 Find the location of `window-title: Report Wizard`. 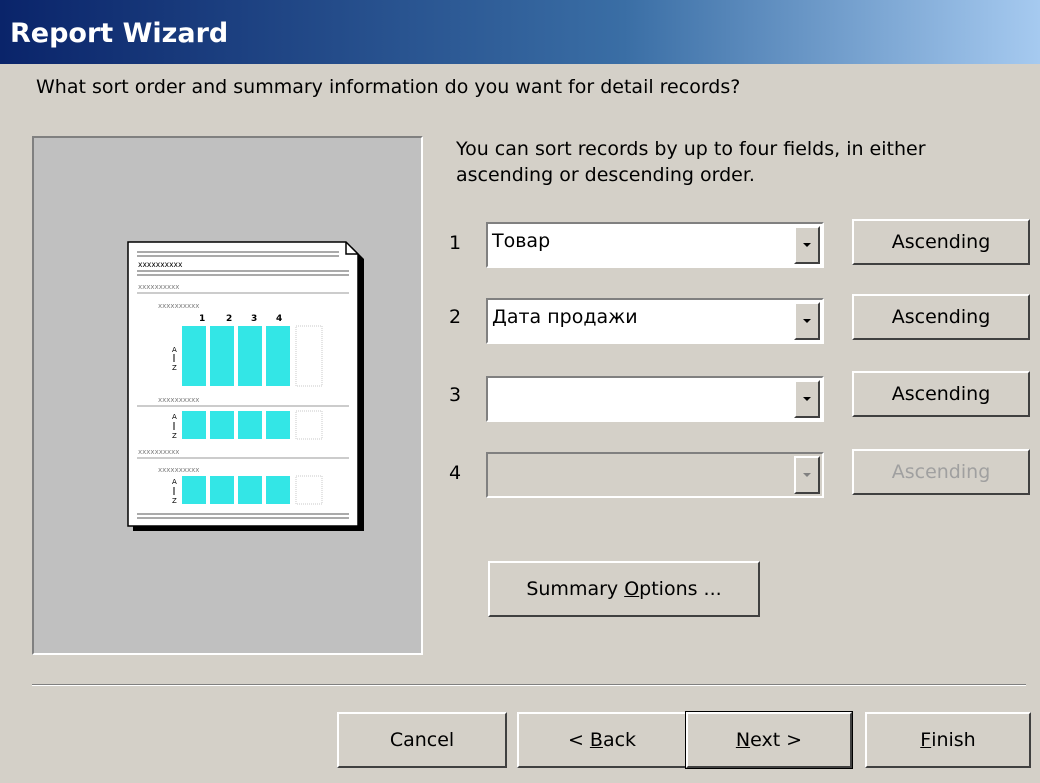

window-title: Report Wizard is located at coordinates (119, 33).